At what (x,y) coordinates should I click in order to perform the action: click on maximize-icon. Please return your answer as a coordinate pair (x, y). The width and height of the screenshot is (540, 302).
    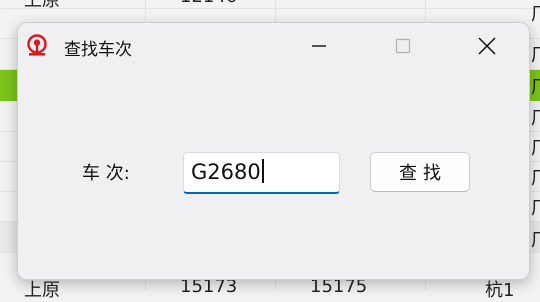
    Looking at the image, I should click on (403, 46).